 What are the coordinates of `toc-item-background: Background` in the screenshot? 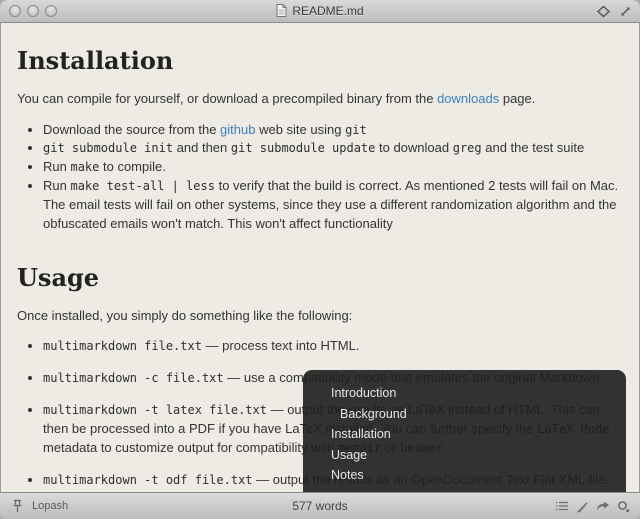 It's located at (478, 414).